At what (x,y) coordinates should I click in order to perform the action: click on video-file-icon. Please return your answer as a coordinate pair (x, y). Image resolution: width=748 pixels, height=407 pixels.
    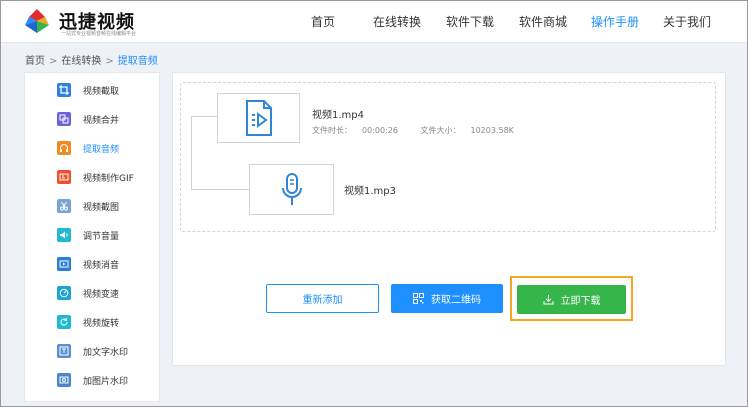
    Looking at the image, I should click on (258, 118).